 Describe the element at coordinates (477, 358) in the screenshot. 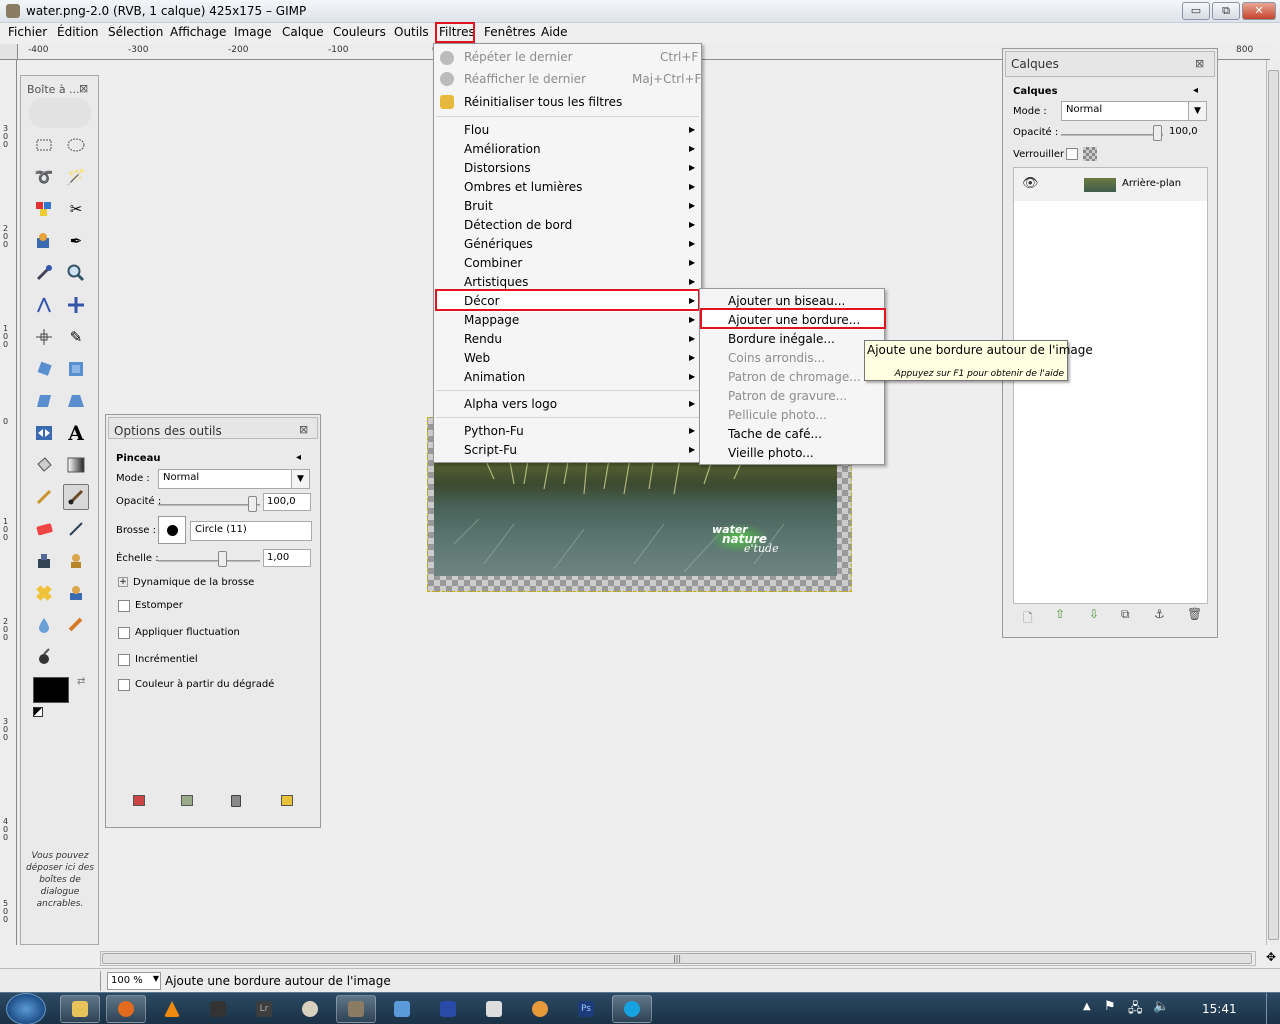

I see `menu-item-web: Web` at that location.